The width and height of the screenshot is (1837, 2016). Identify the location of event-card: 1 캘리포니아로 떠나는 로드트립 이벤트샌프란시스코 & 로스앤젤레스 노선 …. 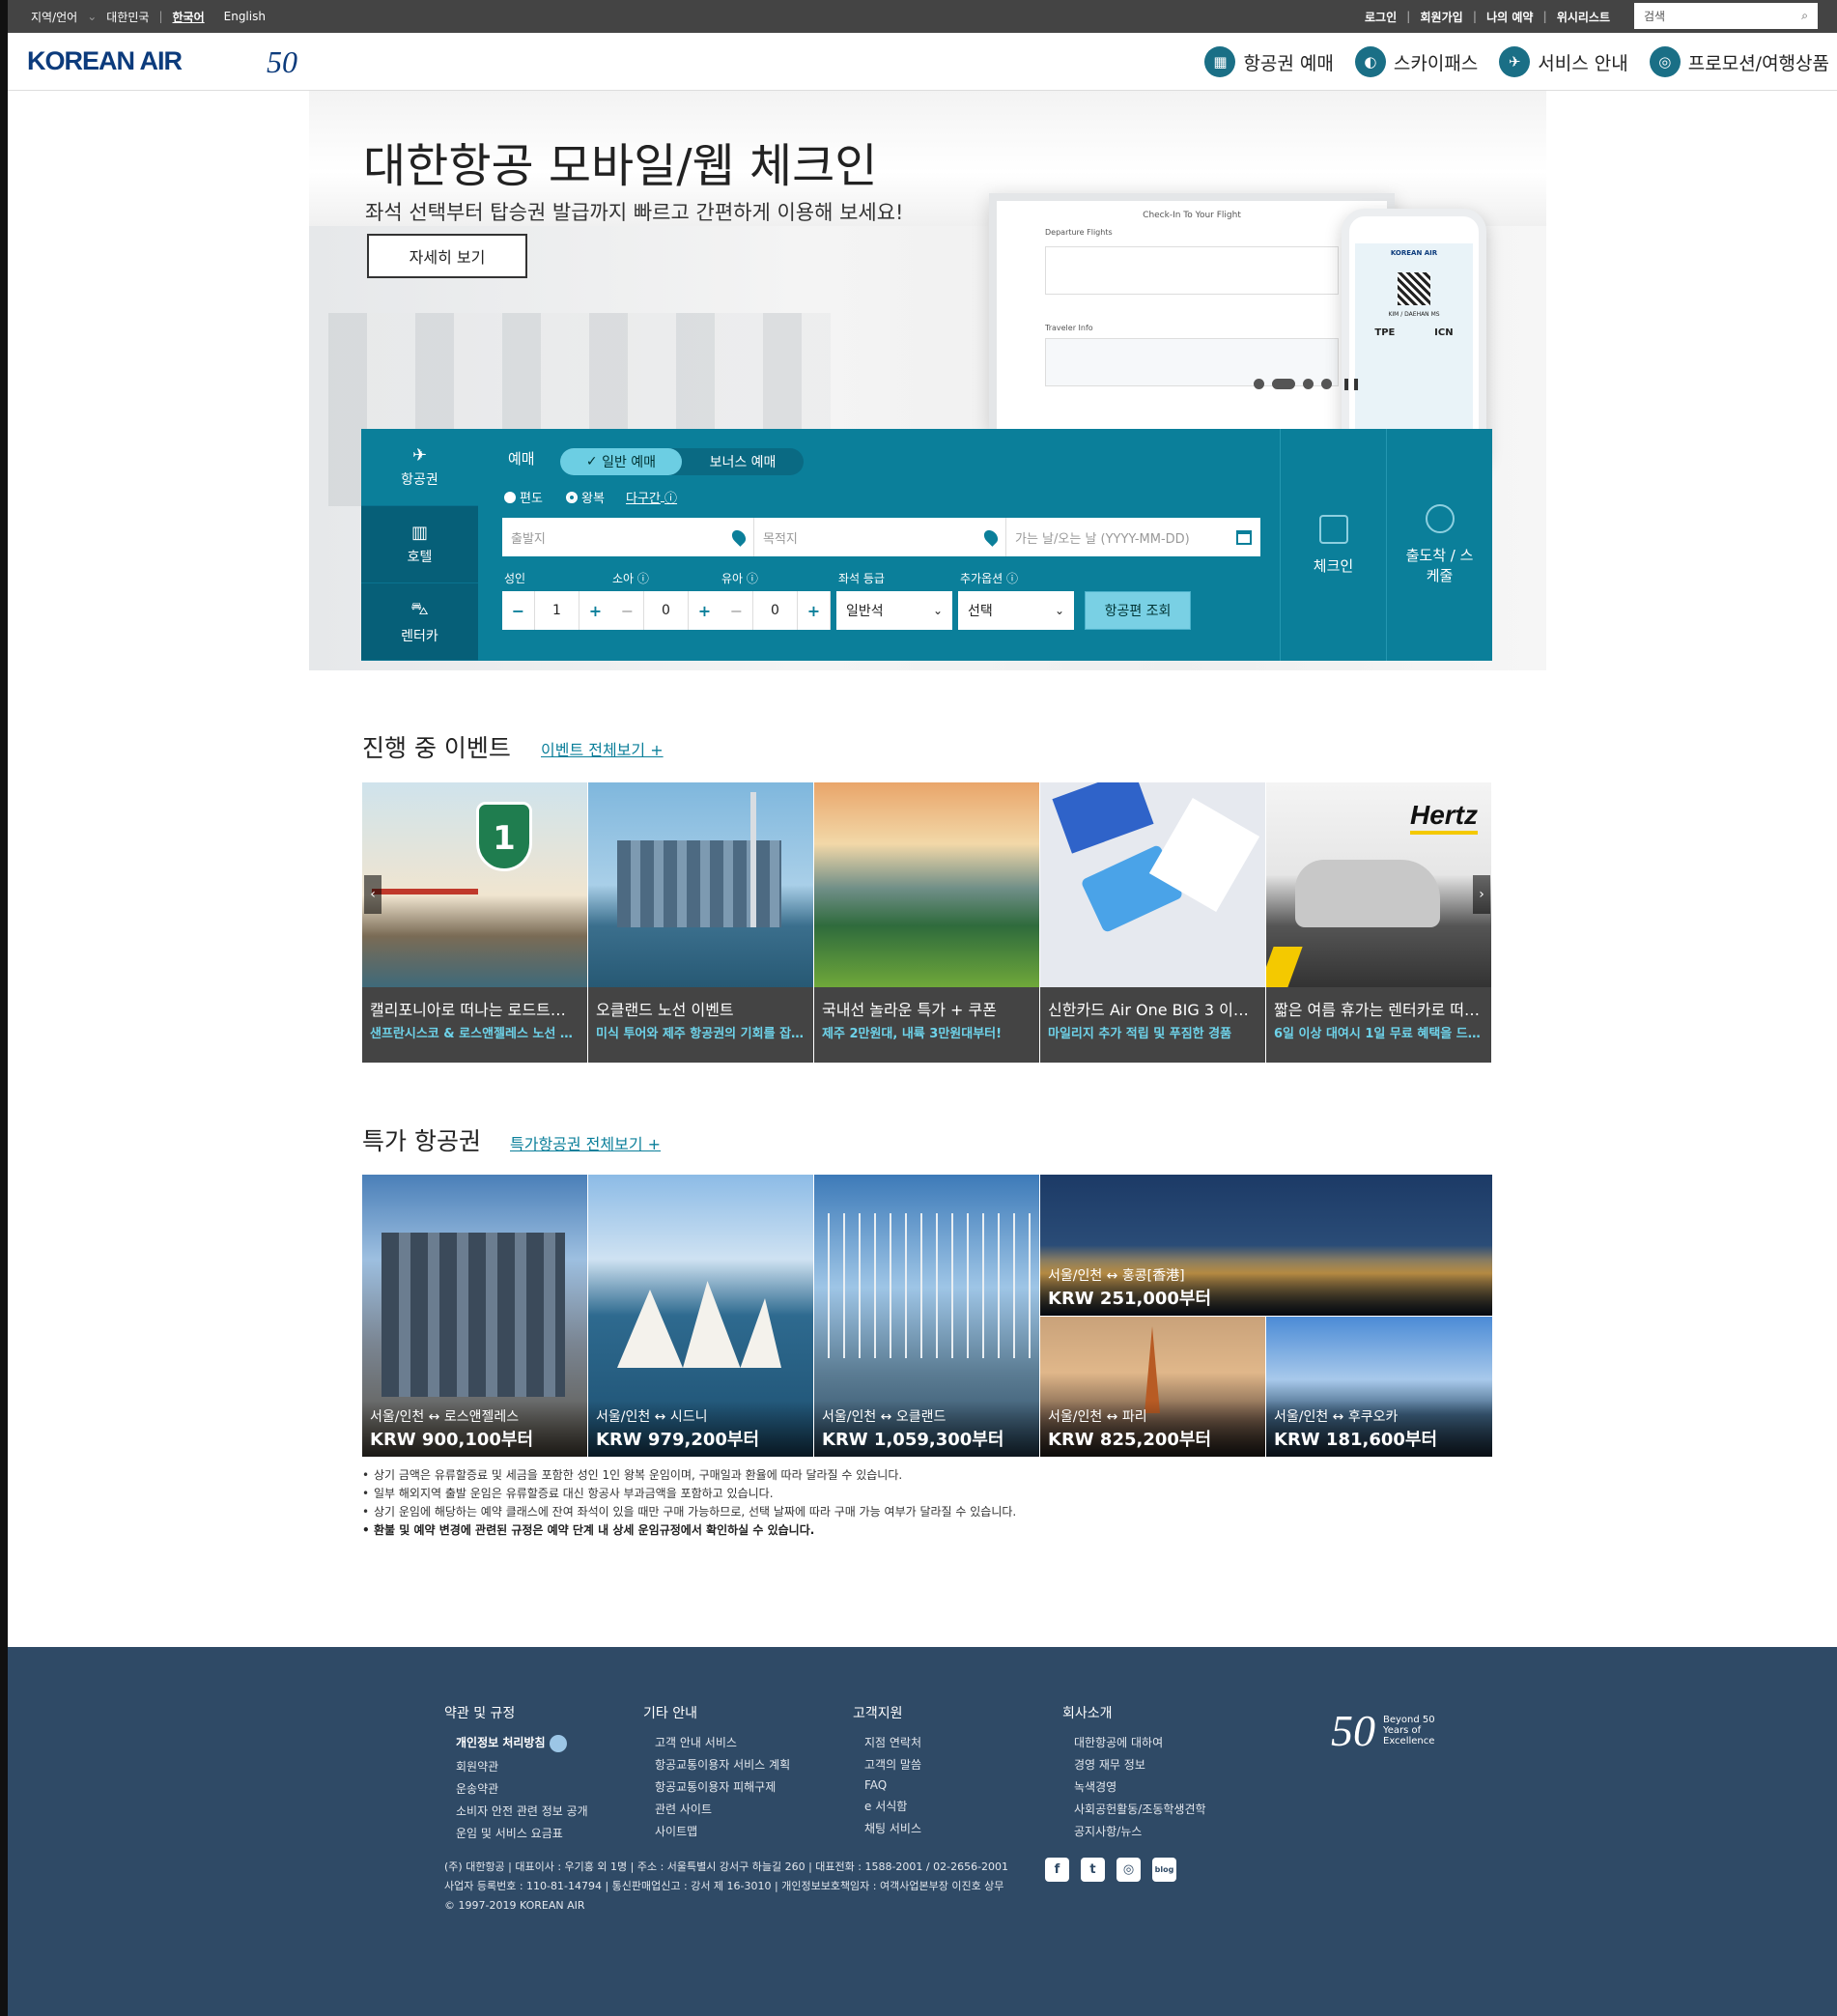
(475, 922).